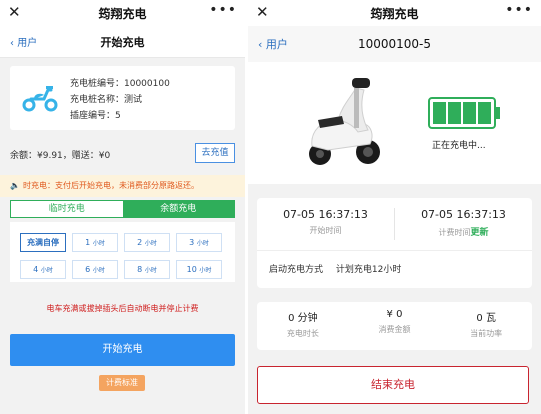 Image resolution: width=541 pixels, height=414 pixels. What do you see at coordinates (88, 242) in the screenshot?
I see `option-value: 1` at bounding box center [88, 242].